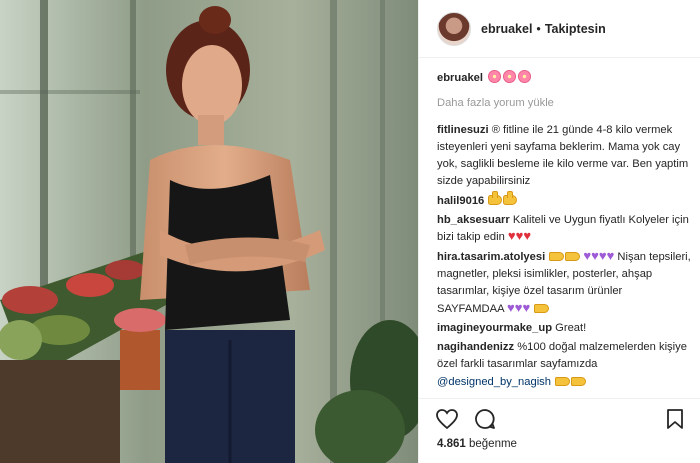 This screenshot has width=700, height=463. Describe the element at coordinates (463, 130) in the screenshot. I see `comment-username: fitlinesuzi` at that location.